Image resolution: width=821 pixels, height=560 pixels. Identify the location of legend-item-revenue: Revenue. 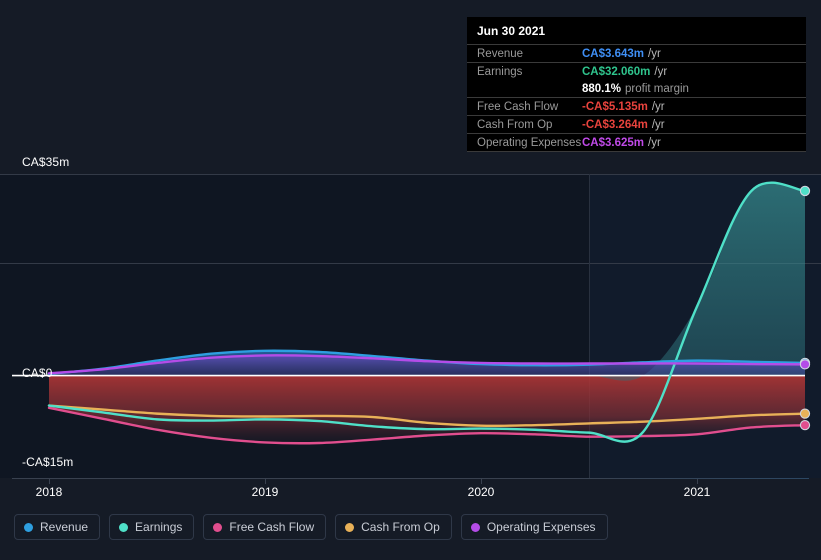
(57, 527).